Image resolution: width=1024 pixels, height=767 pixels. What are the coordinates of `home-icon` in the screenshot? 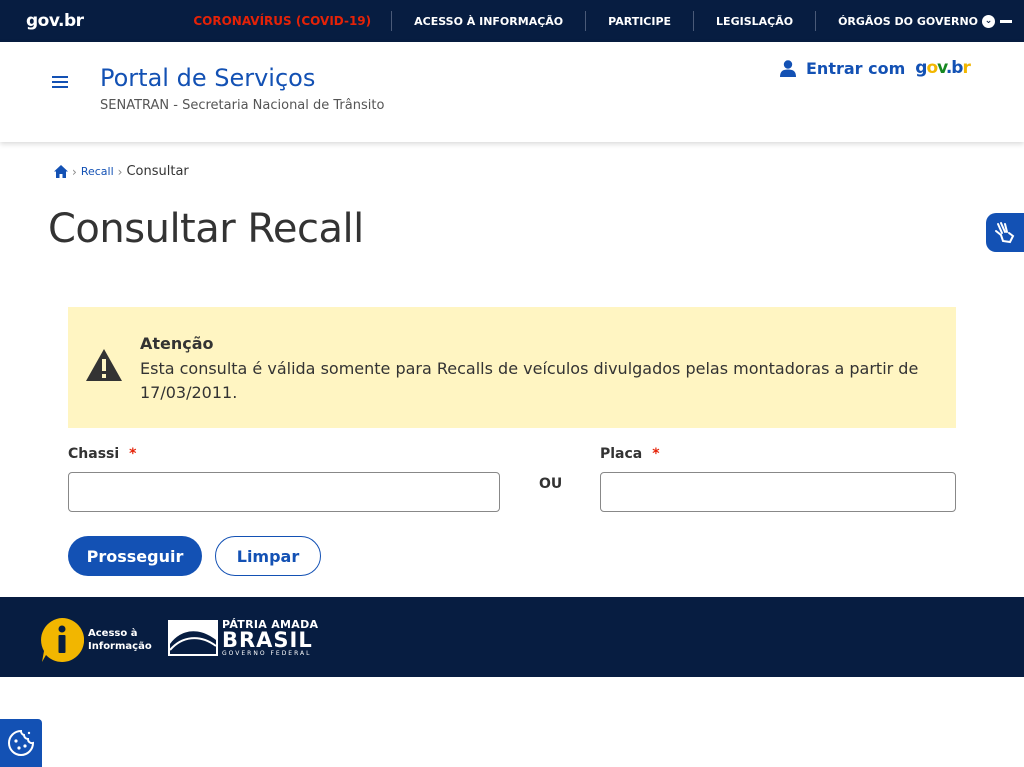 It's located at (61, 171).